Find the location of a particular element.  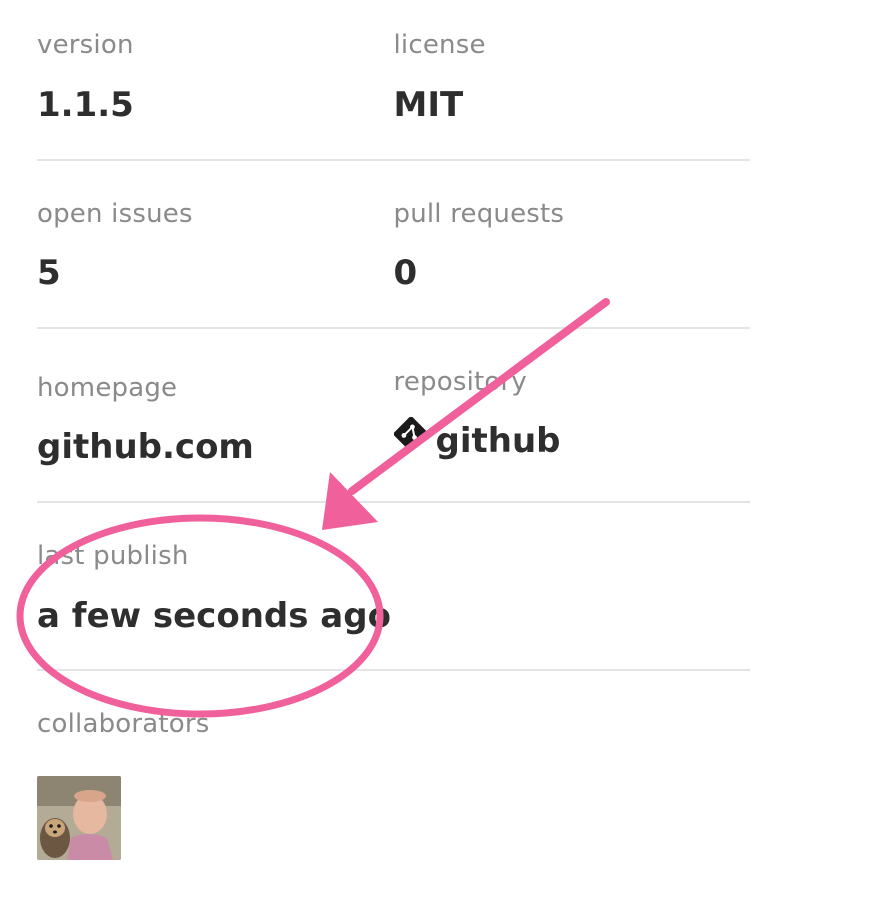

last-publish-value: a few seconds ago is located at coordinates (214, 616).